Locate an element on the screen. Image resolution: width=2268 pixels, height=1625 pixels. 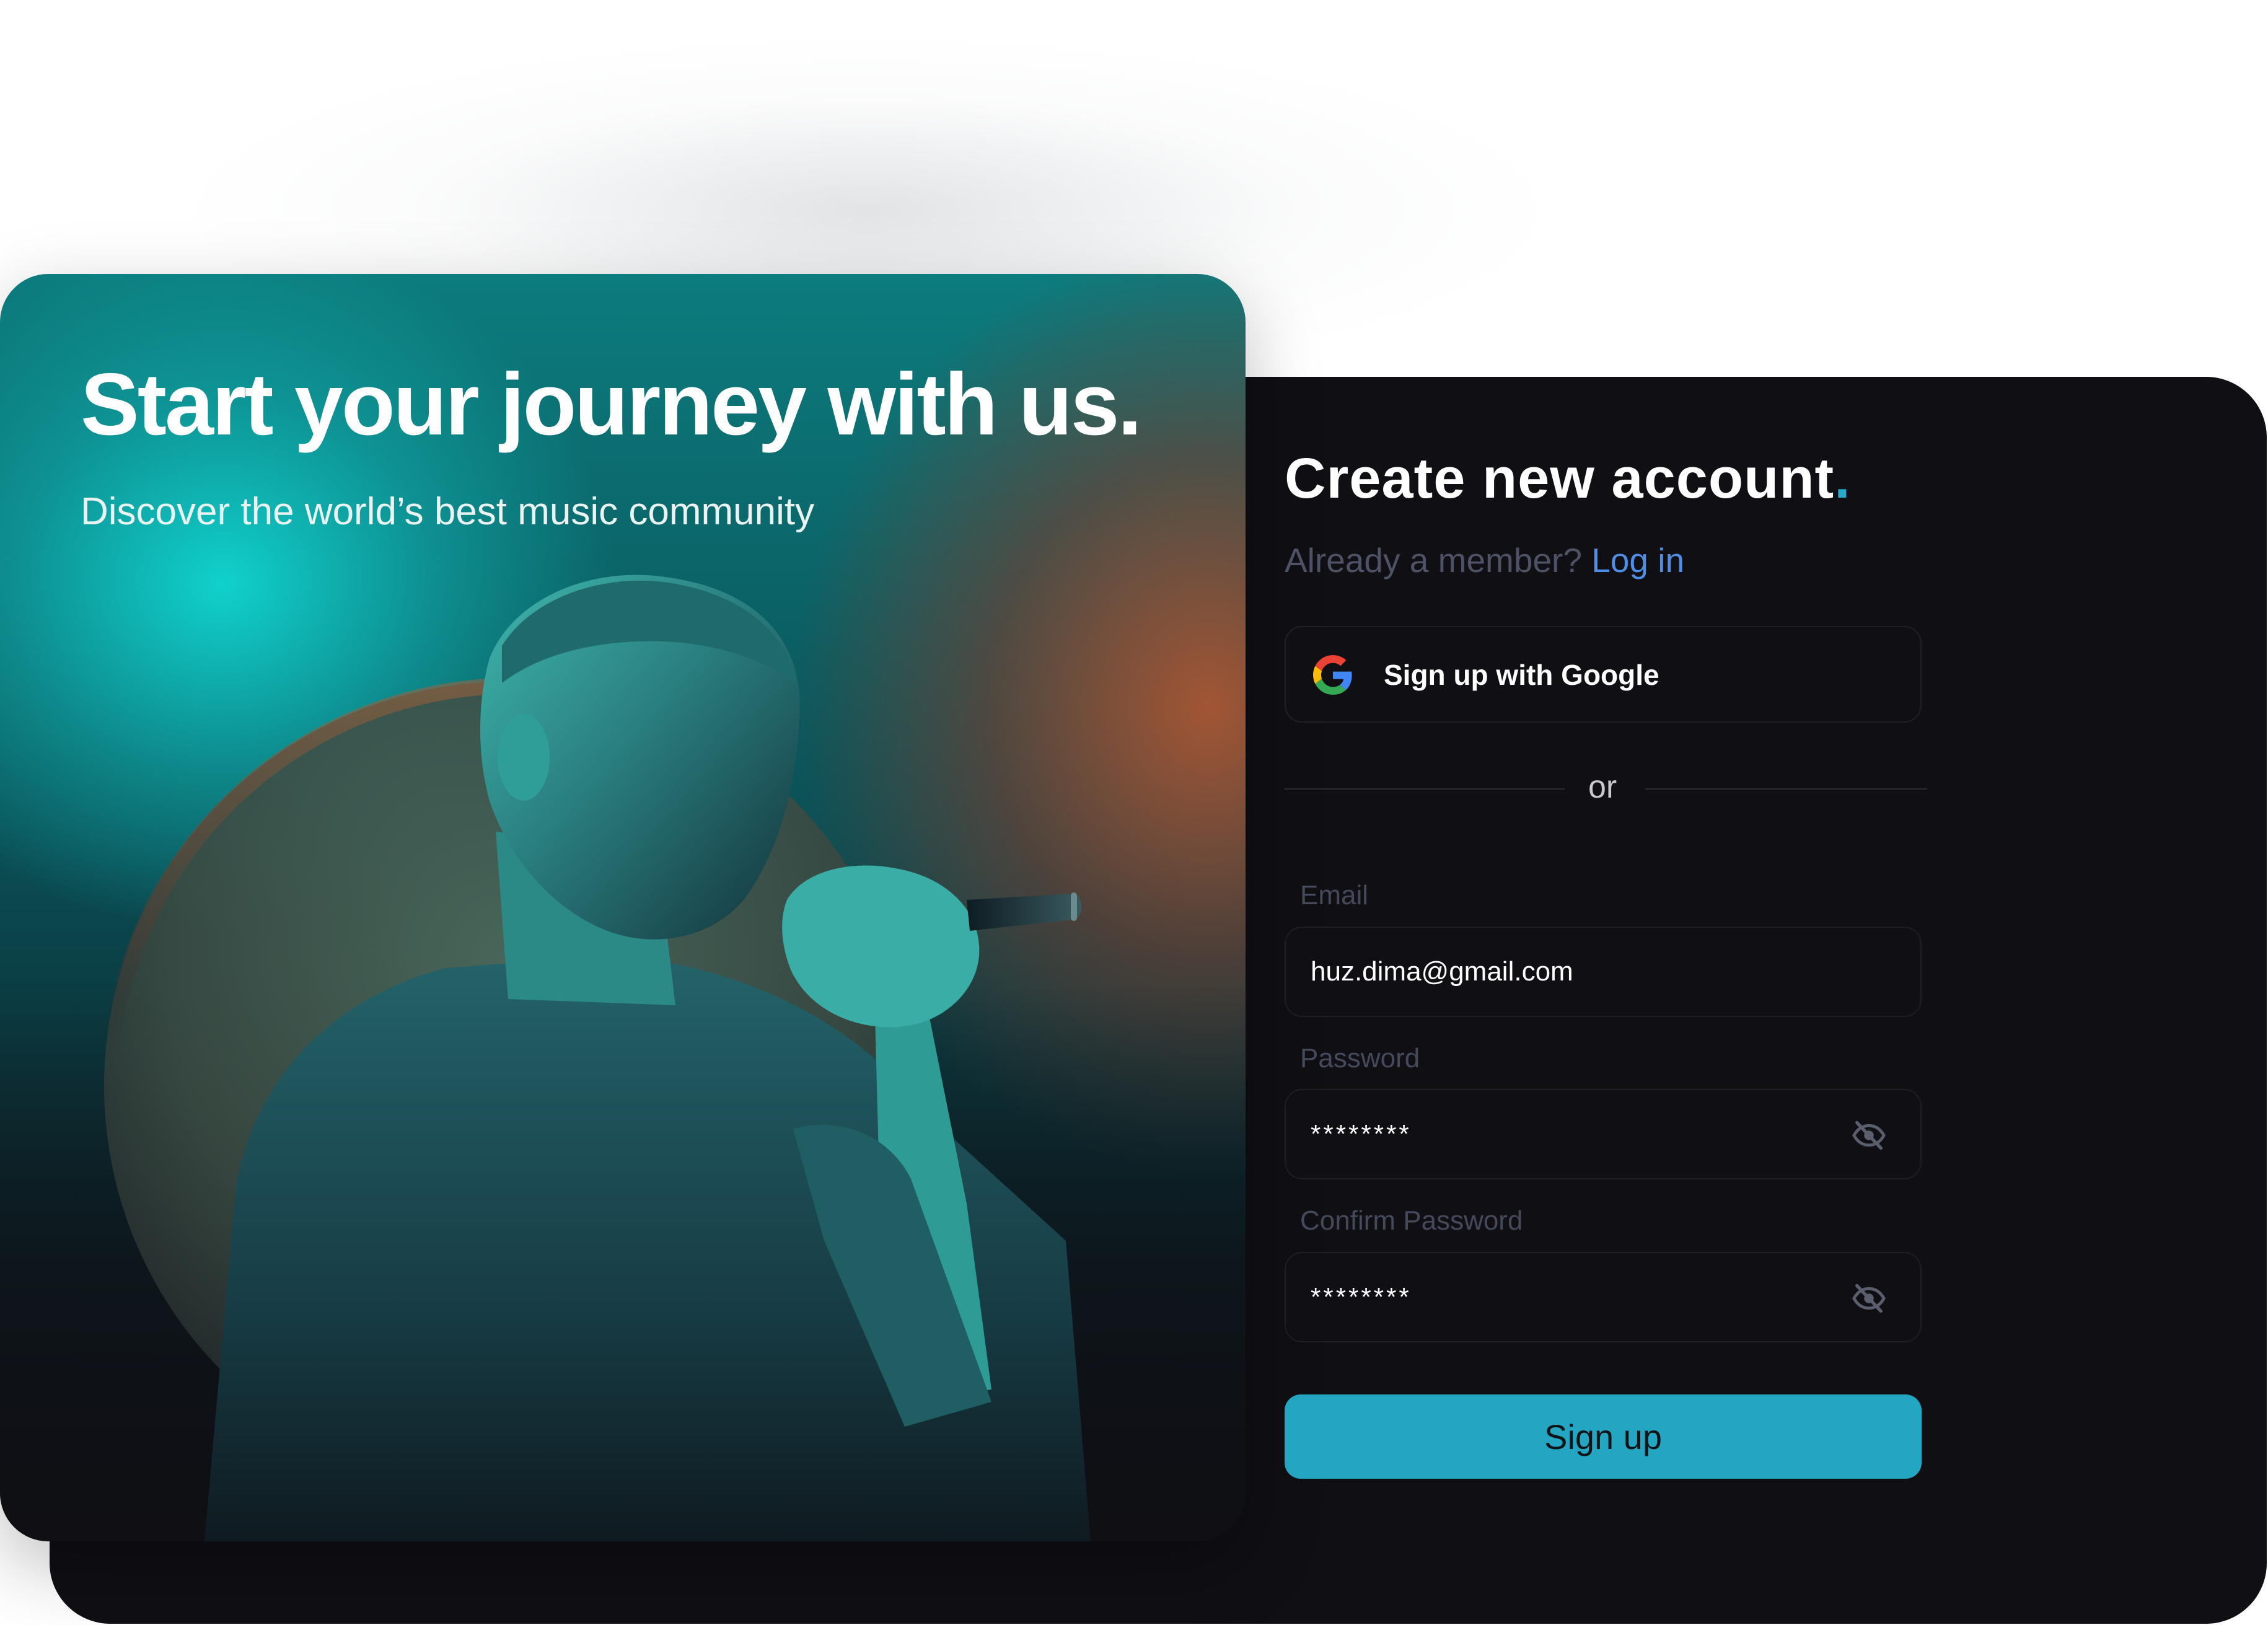
login-prompt: Already a member? Log in is located at coordinates (1484, 560).